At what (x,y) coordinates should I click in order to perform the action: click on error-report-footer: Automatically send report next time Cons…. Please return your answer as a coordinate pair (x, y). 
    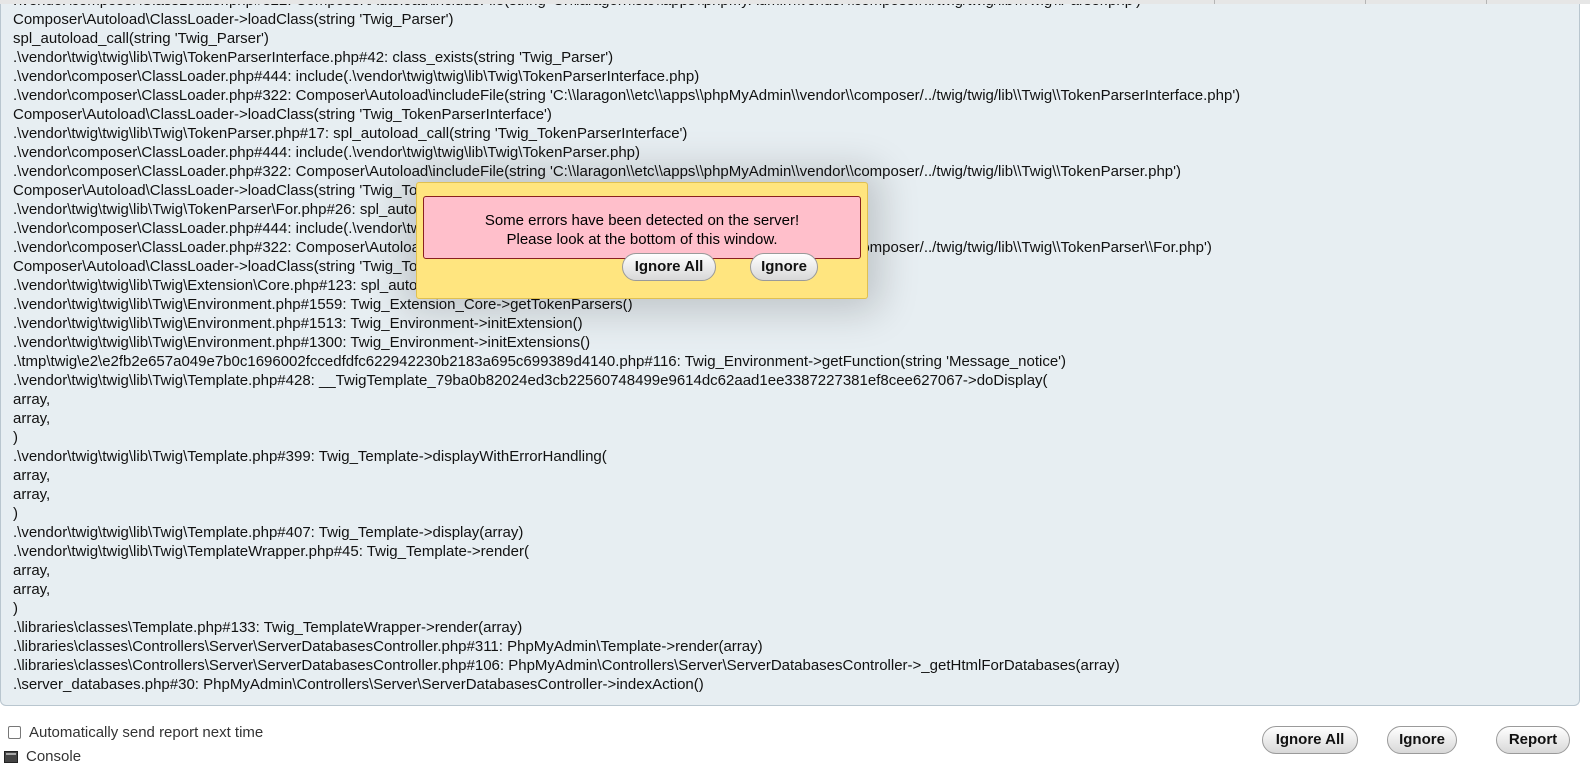
    Looking at the image, I should click on (795, 736).